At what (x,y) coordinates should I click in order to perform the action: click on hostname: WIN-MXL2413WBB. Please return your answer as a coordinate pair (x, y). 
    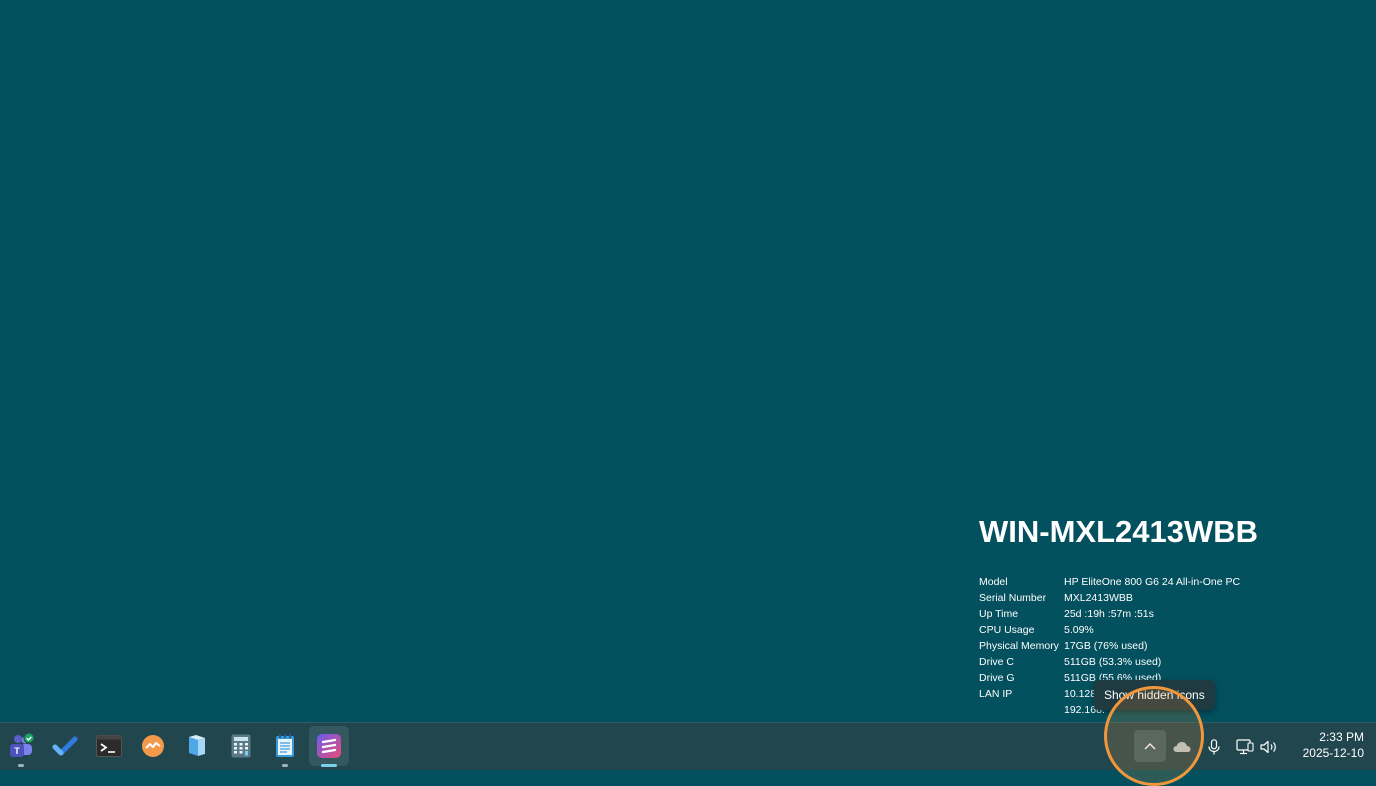
    Looking at the image, I should click on (1119, 531).